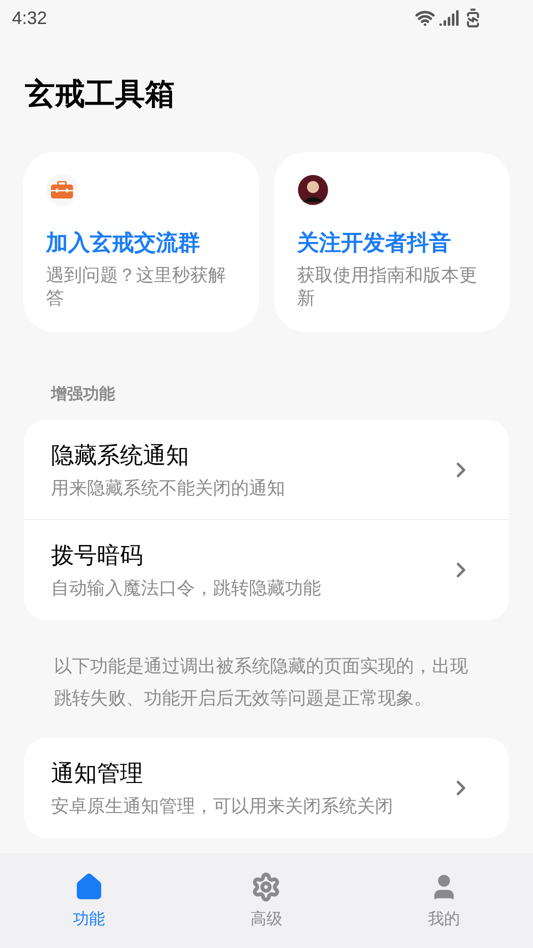  I want to click on nav-tab: 功能, so click(89, 900).